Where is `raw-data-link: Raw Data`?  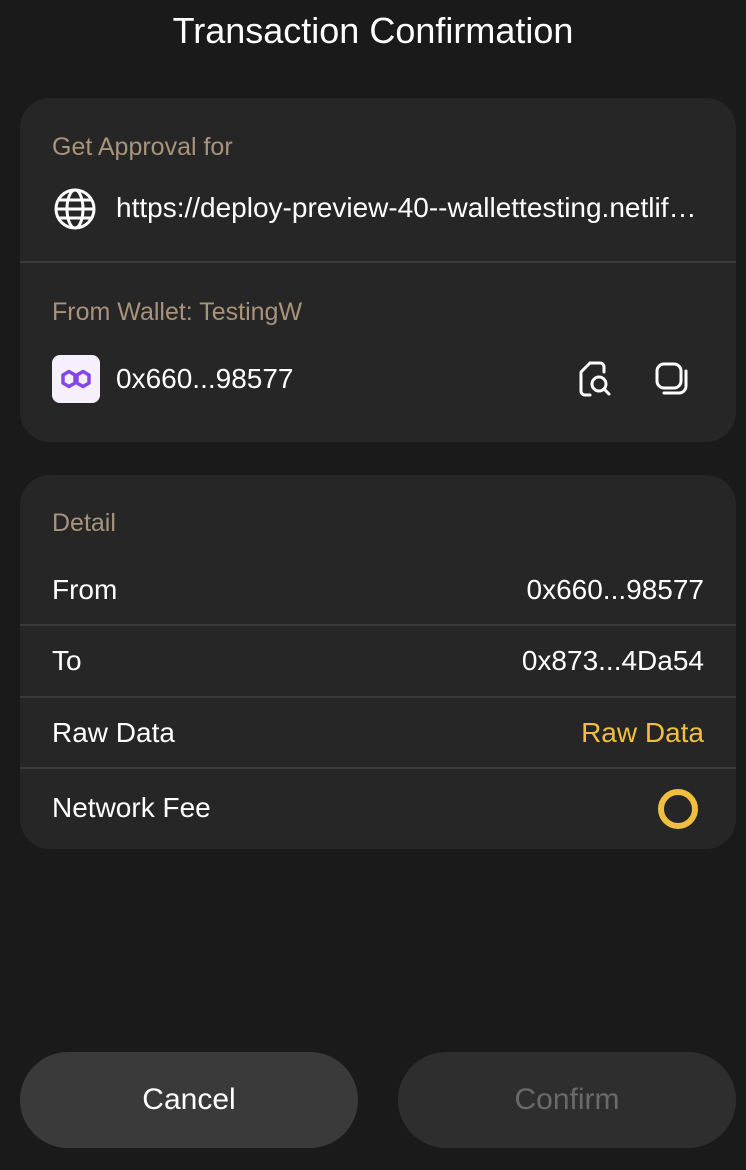
raw-data-link: Raw Data is located at coordinates (642, 733).